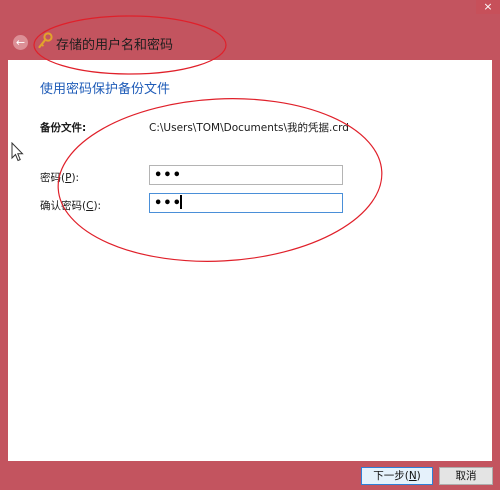 Image resolution: width=500 pixels, height=490 pixels. I want to click on next-button: 下一步(N), so click(397, 476).